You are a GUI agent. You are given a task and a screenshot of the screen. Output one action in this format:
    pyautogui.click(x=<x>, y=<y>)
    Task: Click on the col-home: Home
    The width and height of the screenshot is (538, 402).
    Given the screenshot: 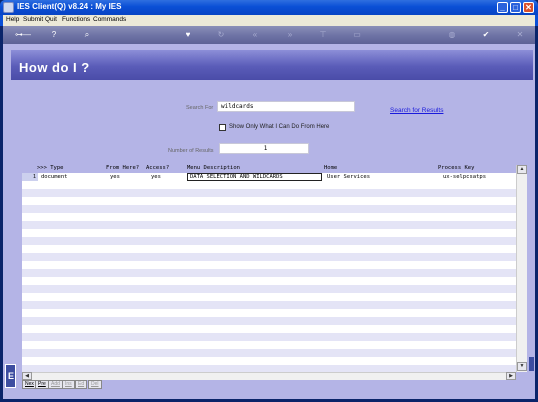 What is the action you would take?
    pyautogui.click(x=330, y=168)
    